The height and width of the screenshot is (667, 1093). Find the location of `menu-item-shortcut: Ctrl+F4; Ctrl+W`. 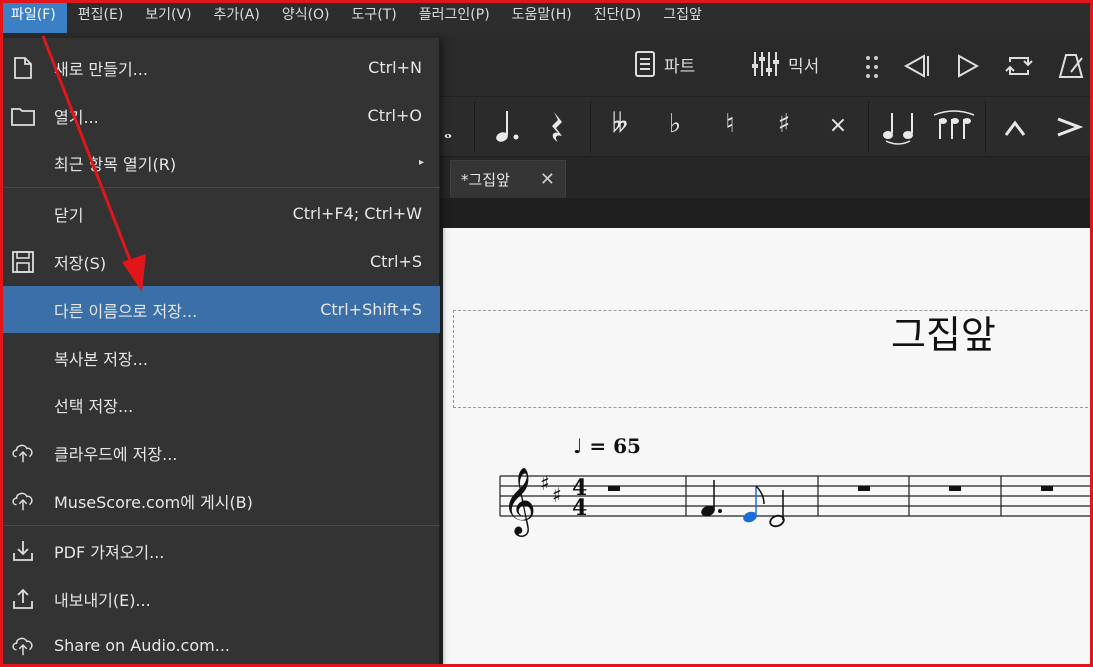

menu-item-shortcut: Ctrl+F4; Ctrl+W is located at coordinates (357, 213).